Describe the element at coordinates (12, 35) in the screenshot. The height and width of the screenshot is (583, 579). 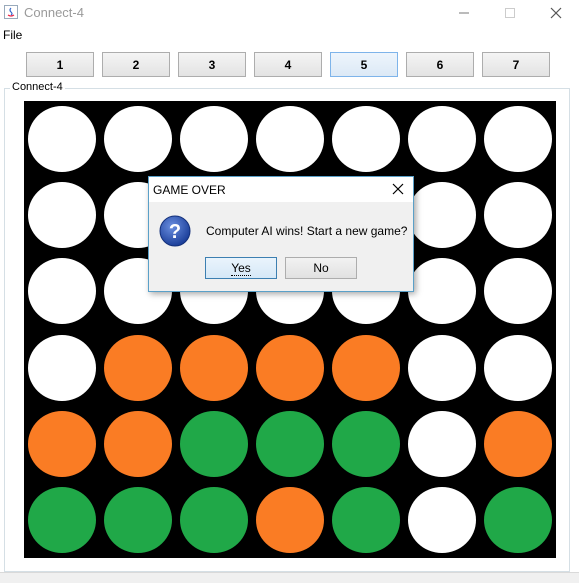
I see `menu-file: File` at that location.